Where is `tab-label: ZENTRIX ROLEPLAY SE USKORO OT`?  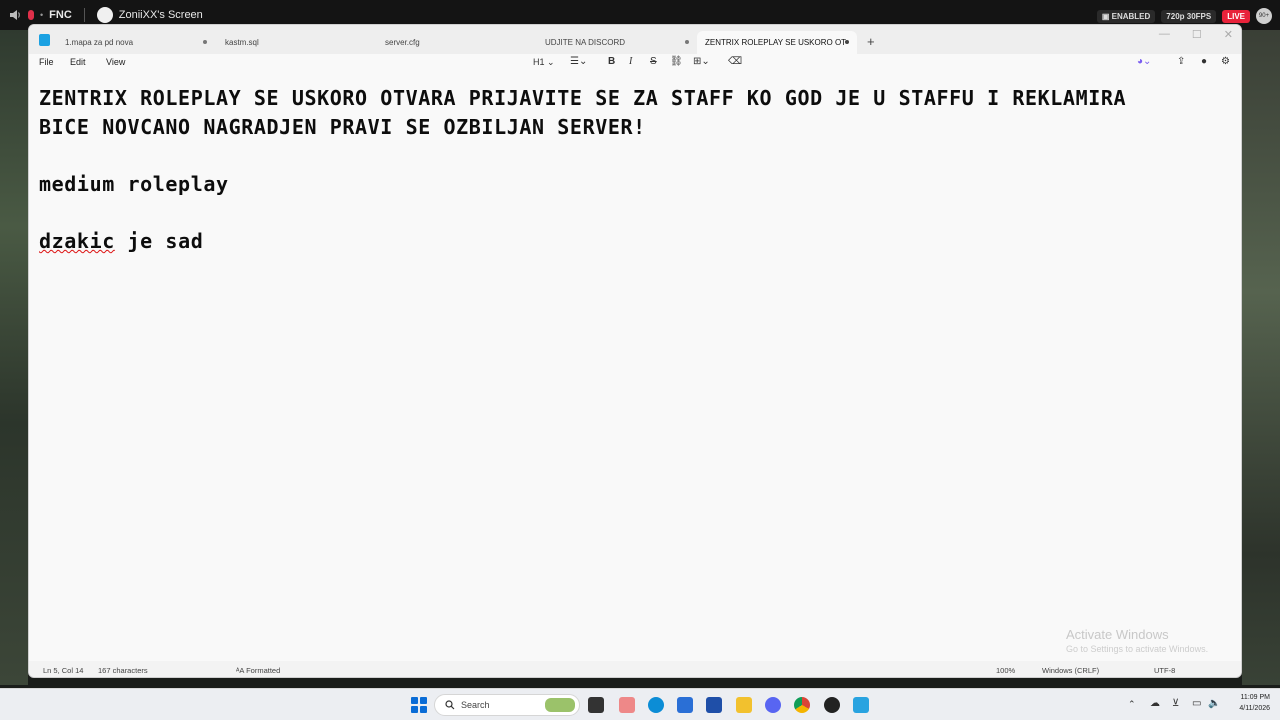
tab-label: ZENTRIX ROLEPLAY SE USKORO OT is located at coordinates (776, 42).